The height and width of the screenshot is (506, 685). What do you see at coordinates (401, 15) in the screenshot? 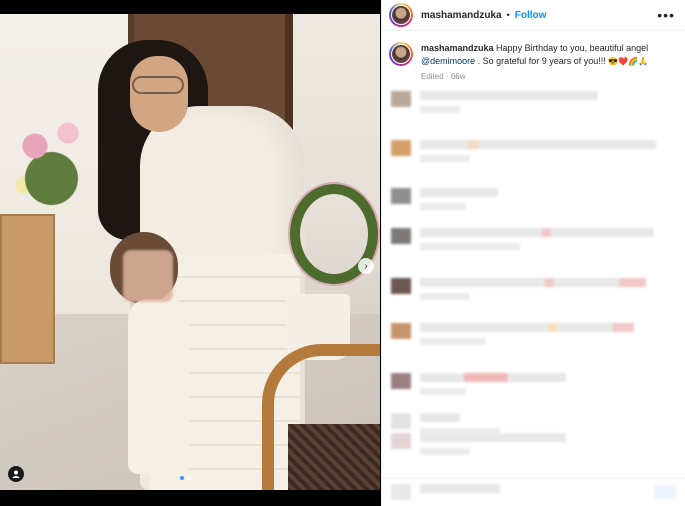
I see `avatar` at bounding box center [401, 15].